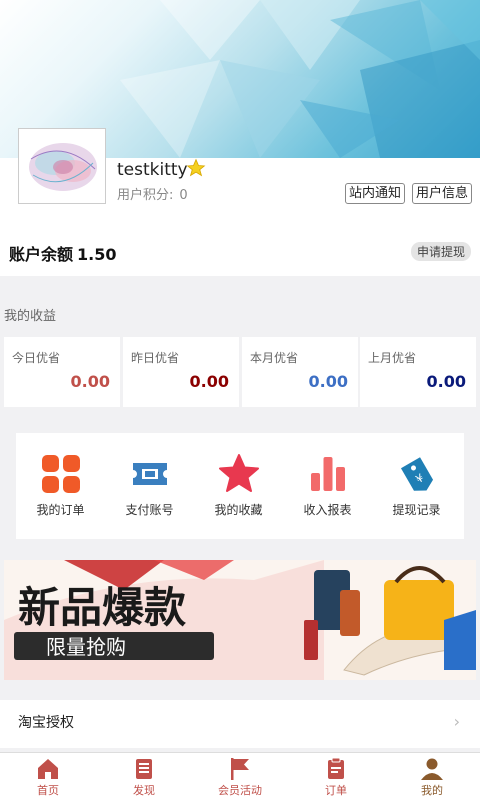 The image size is (480, 800). What do you see at coordinates (46, 723) in the screenshot?
I see `taobao-auth-label: 淘宝授权` at bounding box center [46, 723].